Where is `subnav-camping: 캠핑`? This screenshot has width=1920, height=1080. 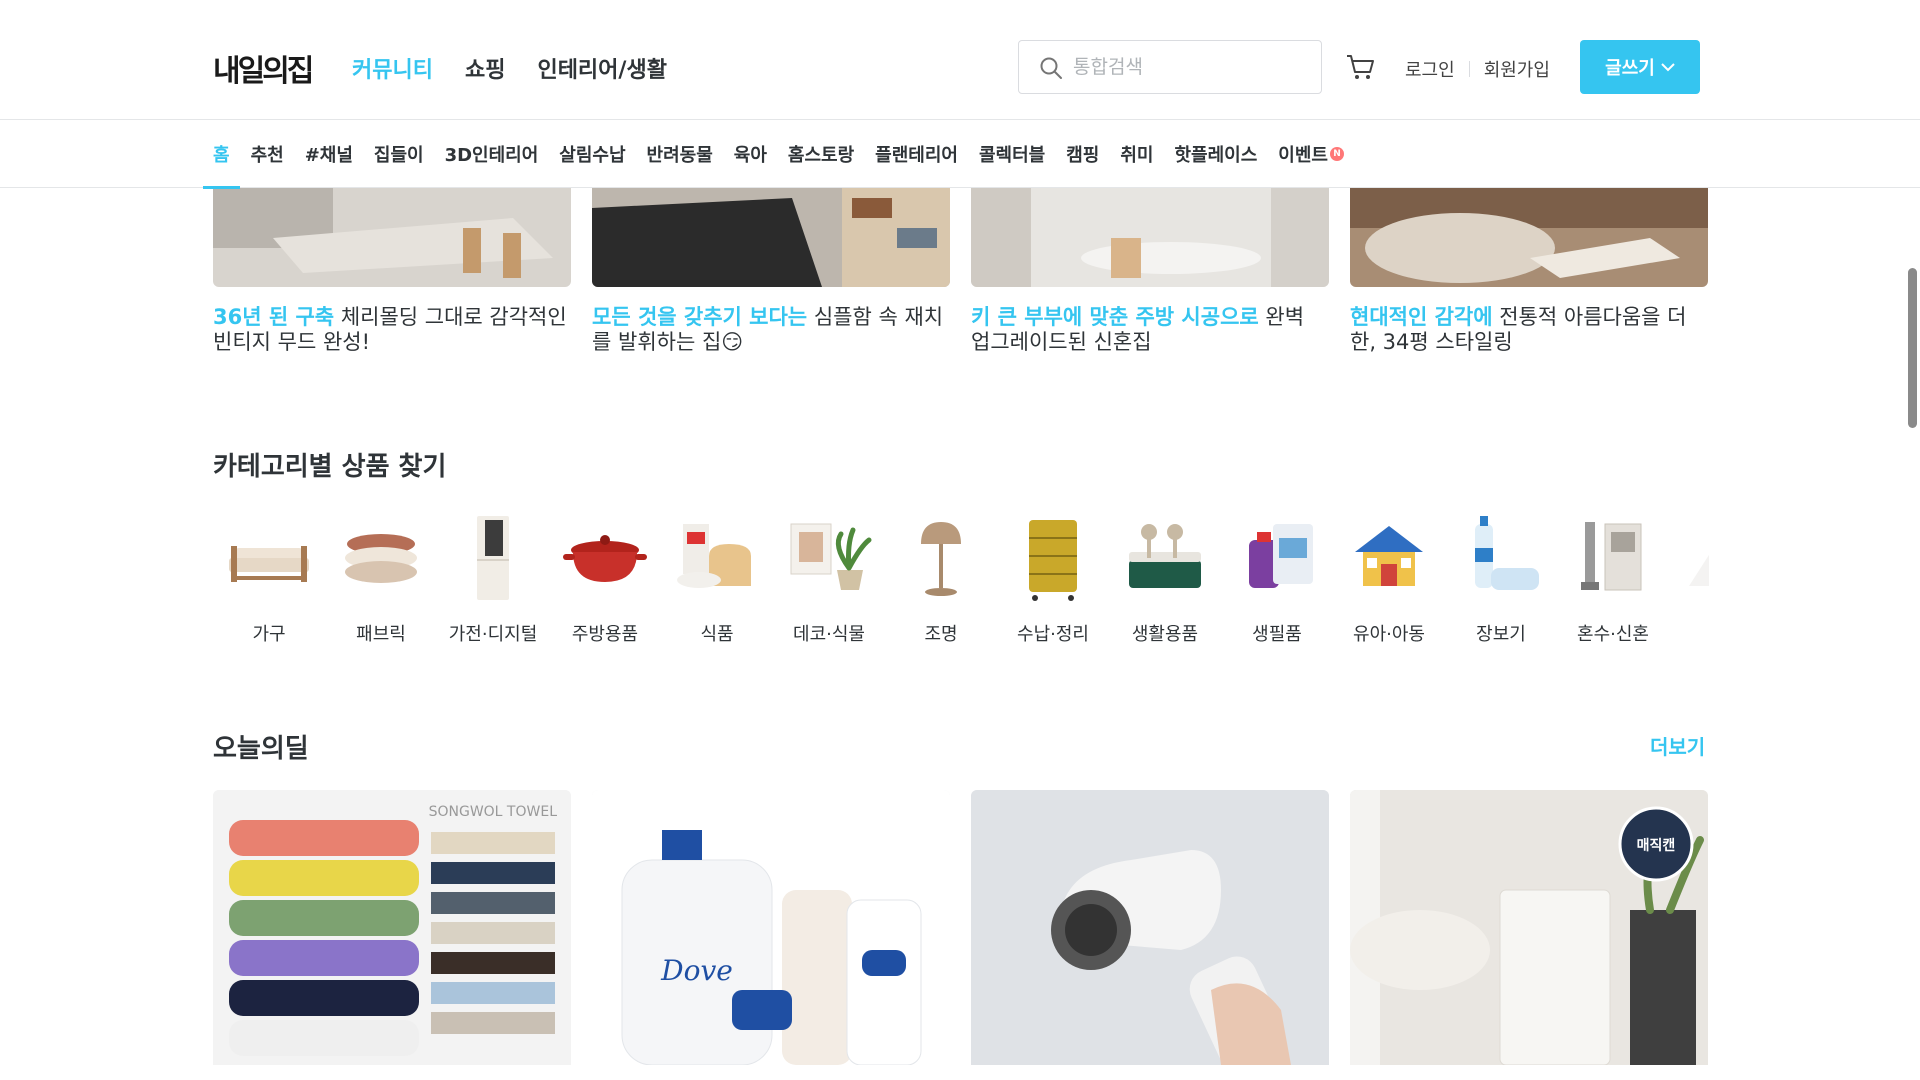 subnav-camping: 캠핑 is located at coordinates (1082, 154).